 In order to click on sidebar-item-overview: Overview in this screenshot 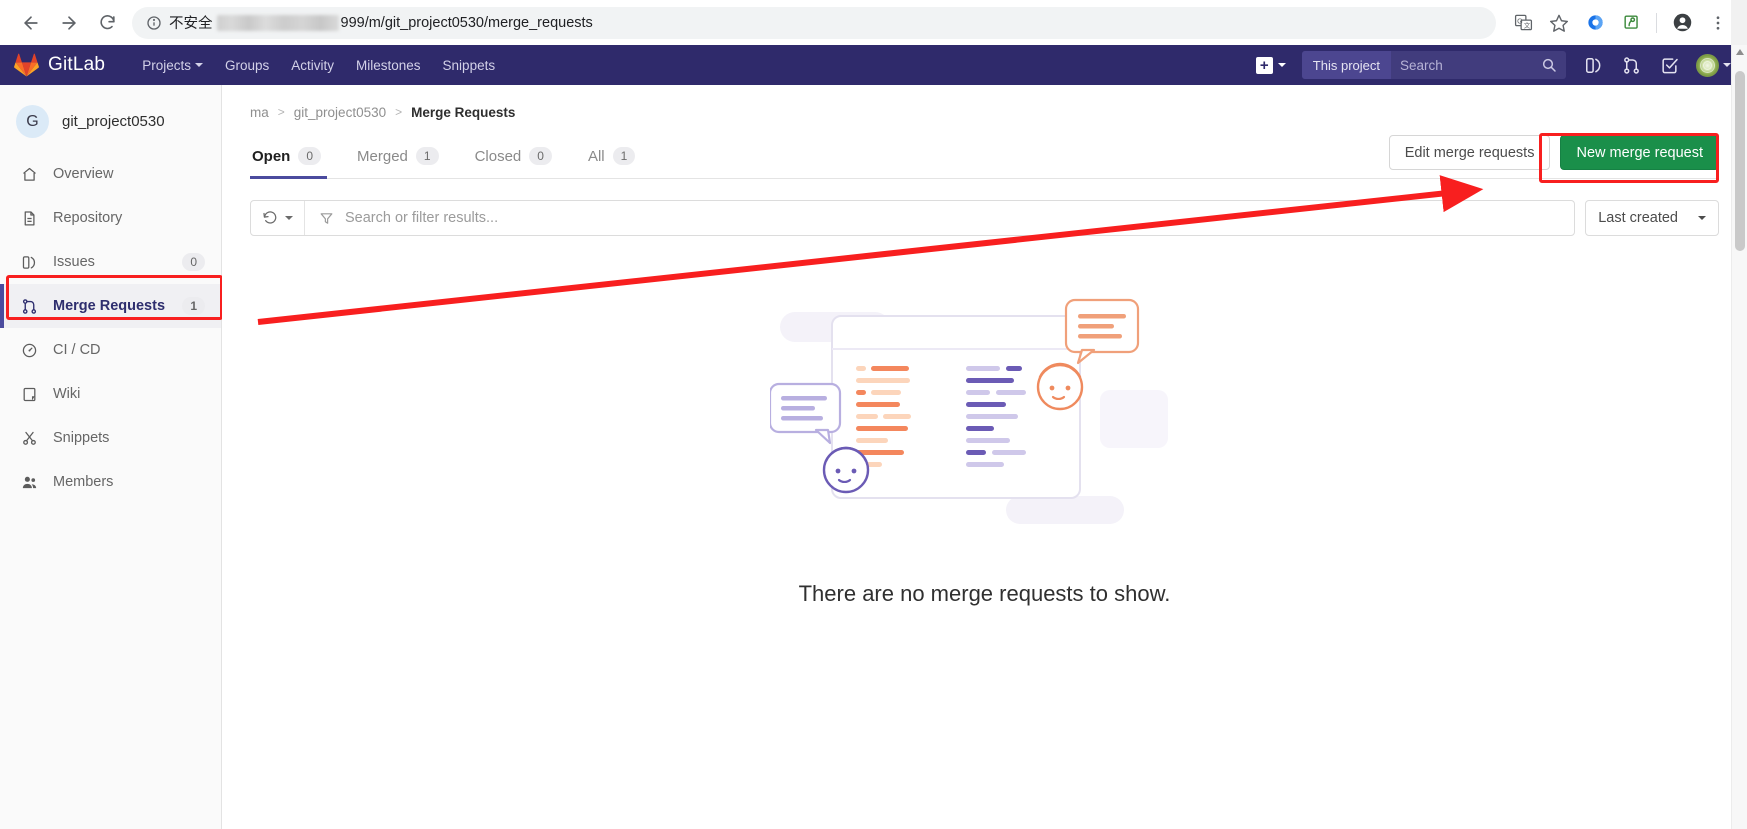, I will do `click(110, 174)`.